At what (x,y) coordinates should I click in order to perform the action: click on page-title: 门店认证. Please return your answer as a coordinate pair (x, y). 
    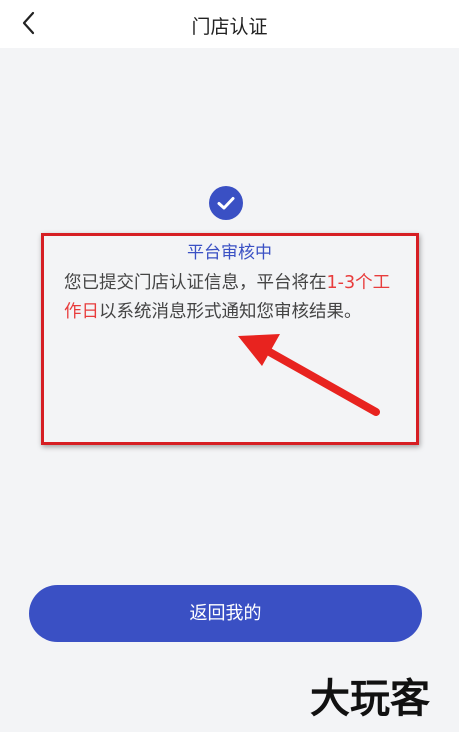
    Looking at the image, I should click on (229, 27).